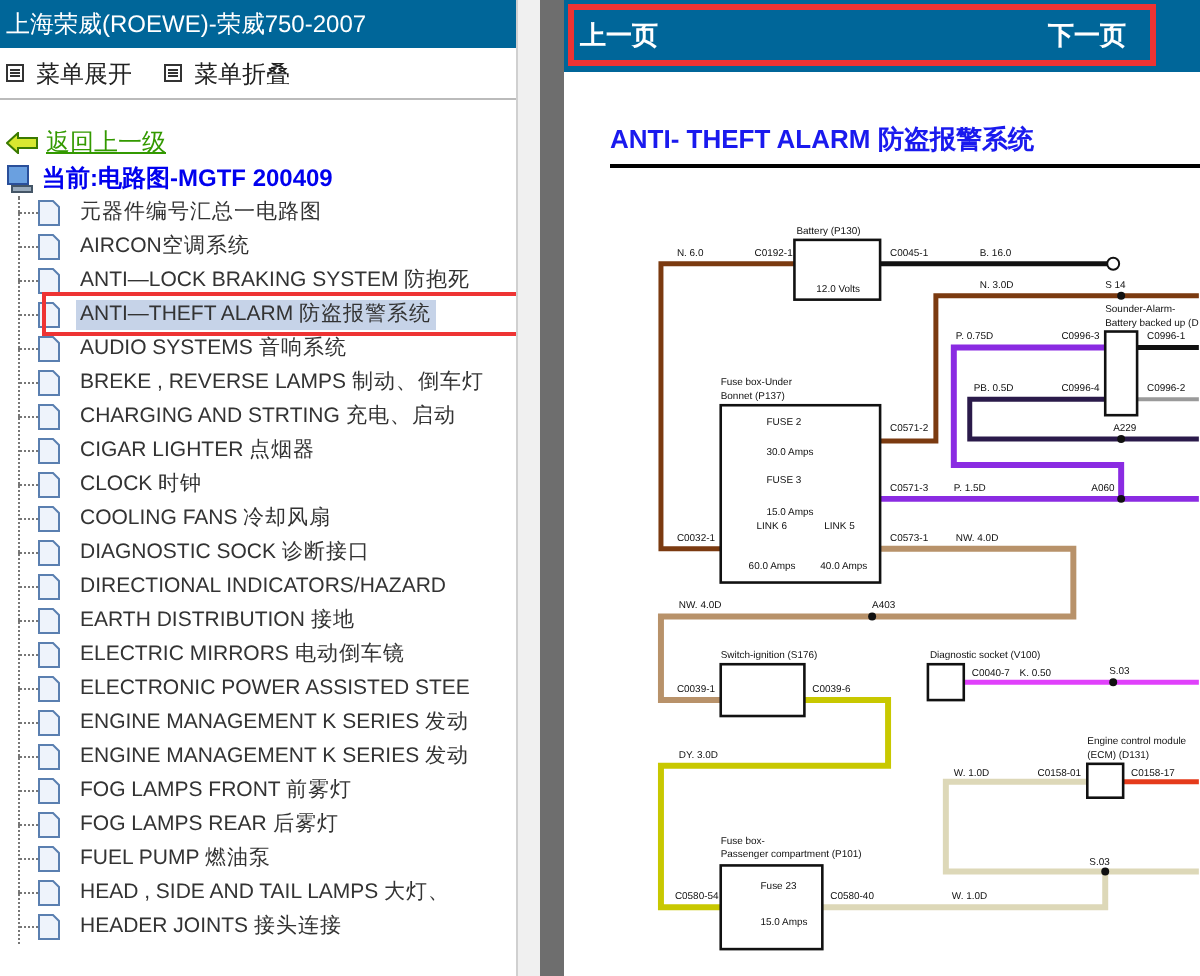 The image size is (1200, 976). Describe the element at coordinates (165, 247) in the screenshot. I see `tree-item: AIRCON空调系统` at that location.